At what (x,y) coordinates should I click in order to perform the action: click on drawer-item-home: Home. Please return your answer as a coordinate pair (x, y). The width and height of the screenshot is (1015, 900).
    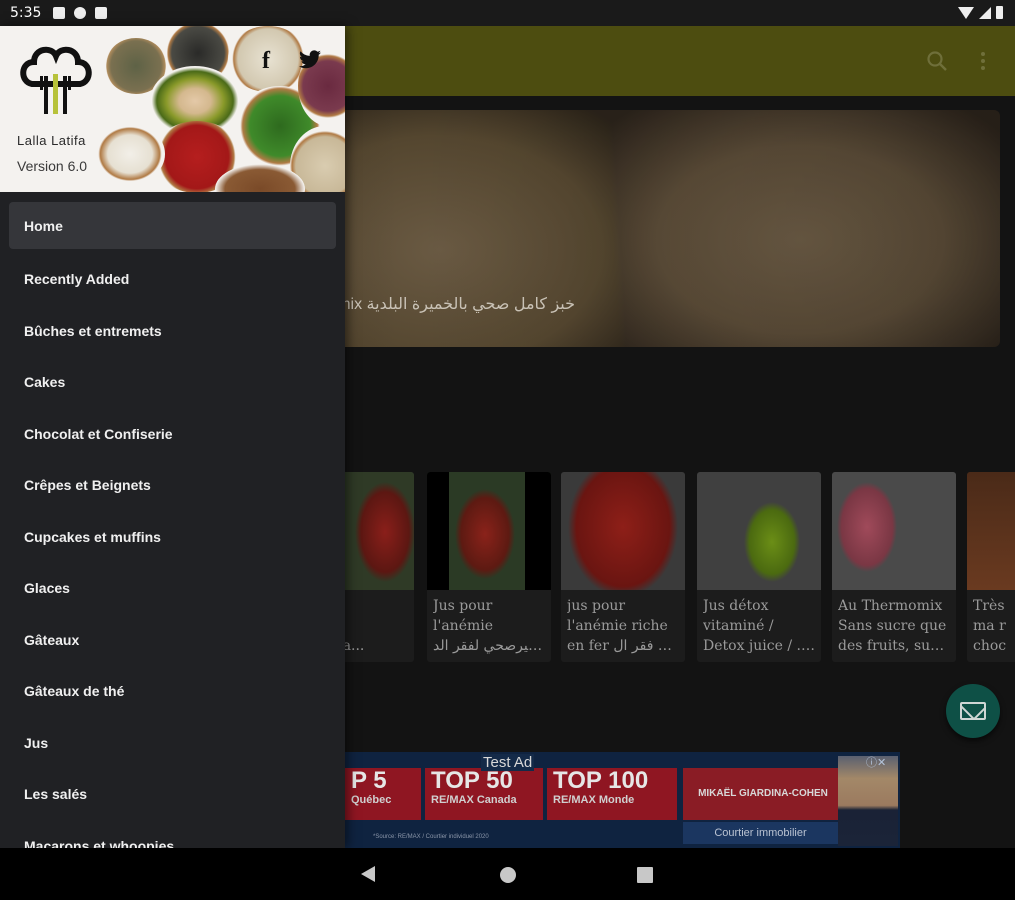
    Looking at the image, I should click on (172, 225).